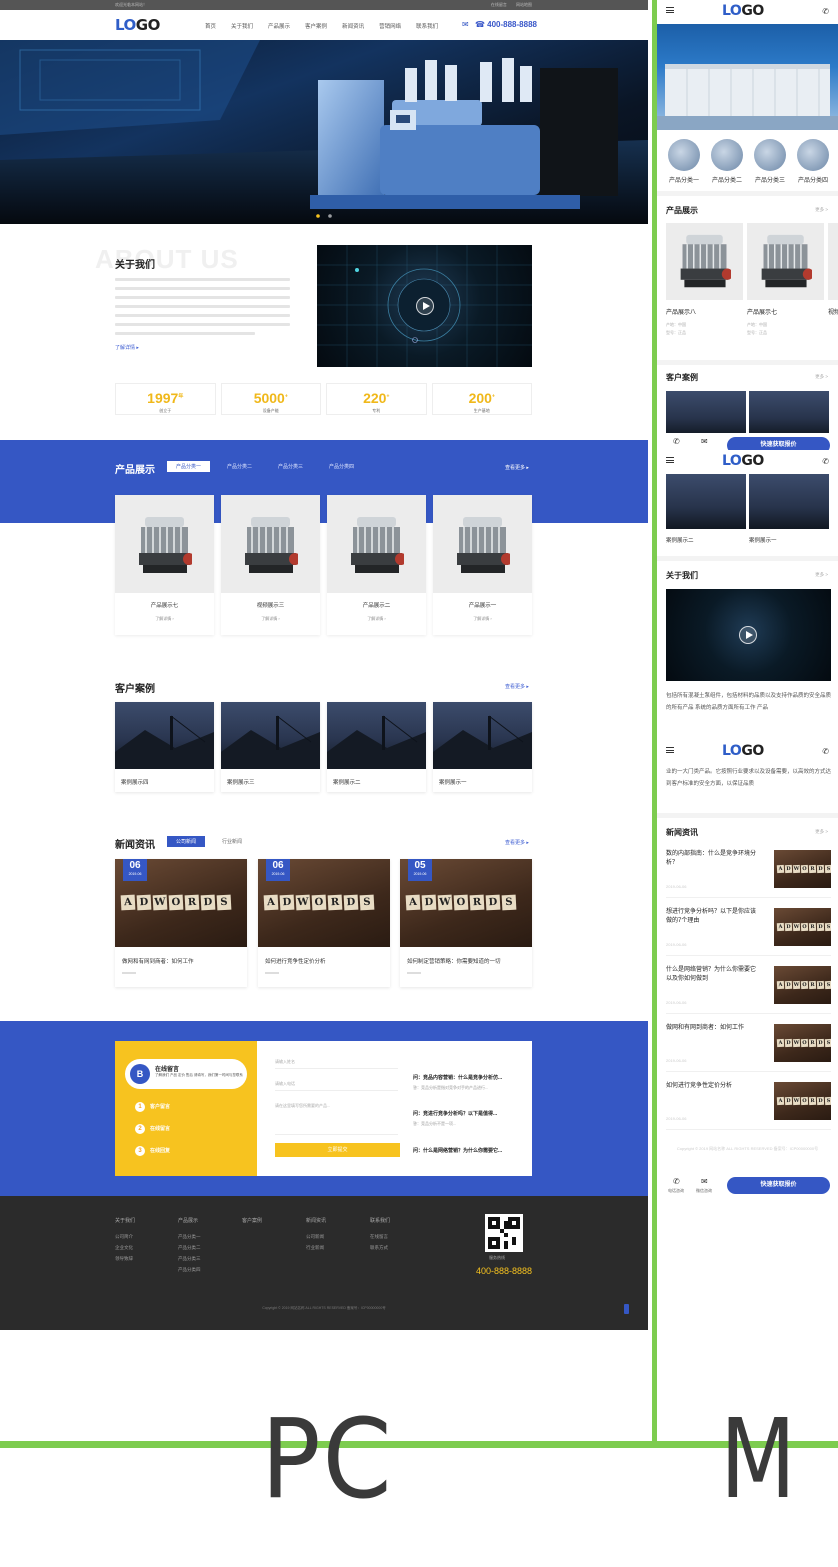 The height and width of the screenshot is (1567, 838). Describe the element at coordinates (466, 923) in the screenshot. I see `news-card: 05 2019-06 ADWORDS 如何制定营销策略：你需要知道的一切` at that location.